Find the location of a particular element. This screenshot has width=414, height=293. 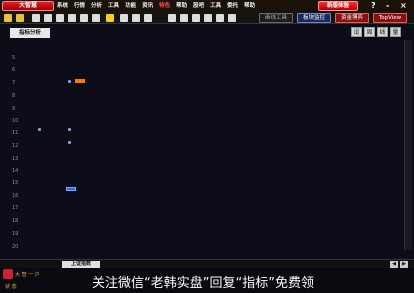

row-label: 10 is located at coordinates (15, 121).